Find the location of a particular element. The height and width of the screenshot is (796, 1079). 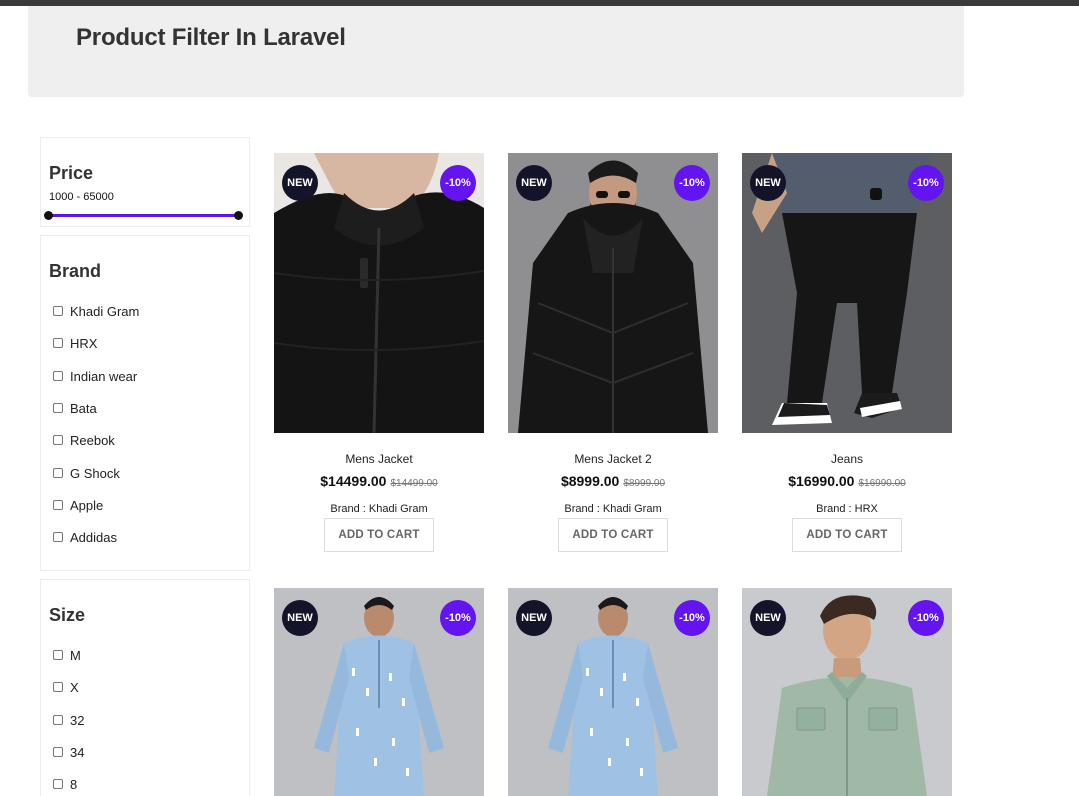

brand-option: Bata is located at coordinates (75, 408).